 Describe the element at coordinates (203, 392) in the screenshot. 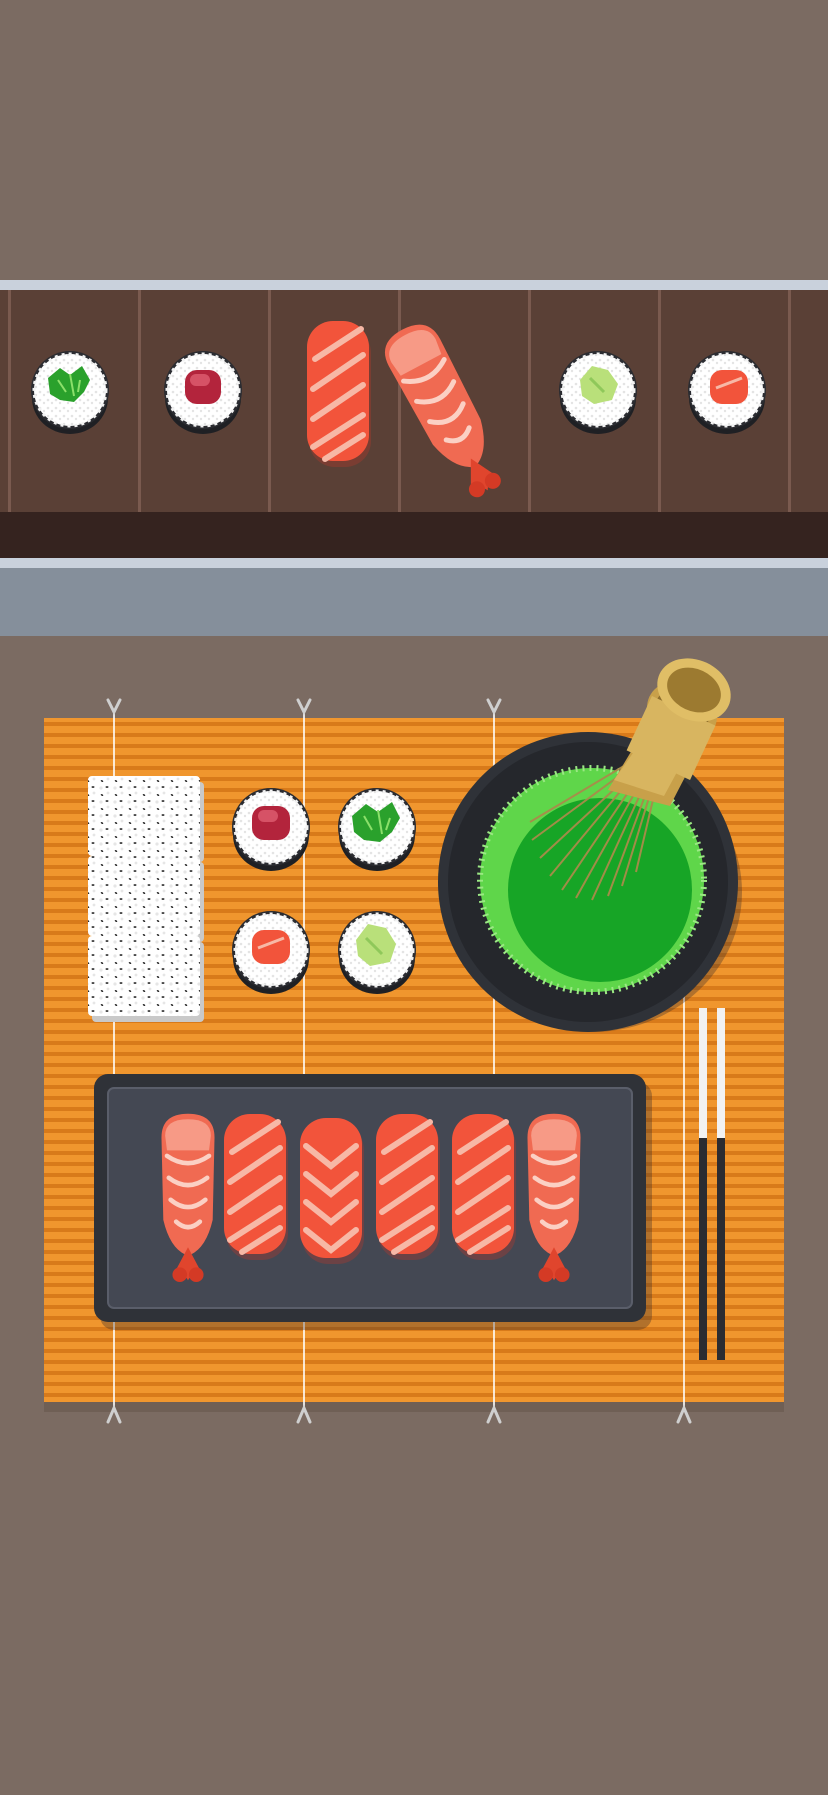

I see `conveyor-tuna-maki` at that location.